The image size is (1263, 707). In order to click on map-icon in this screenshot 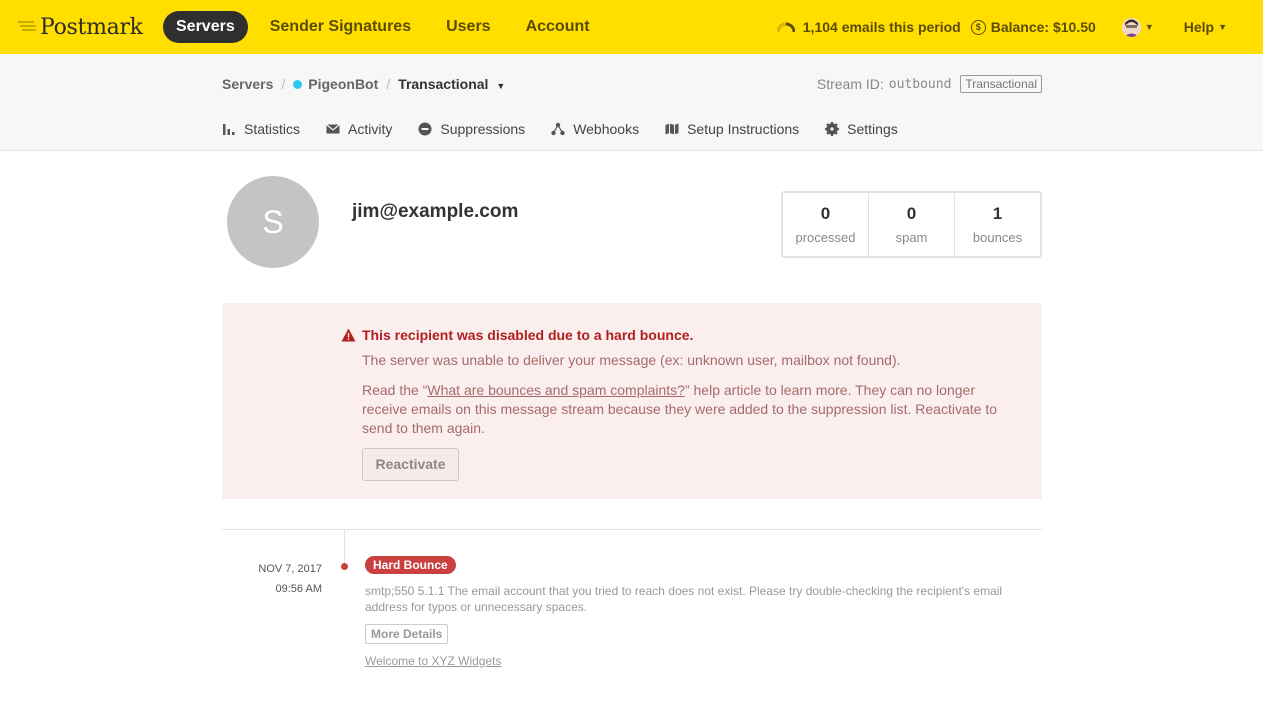, I will do `click(672, 129)`.